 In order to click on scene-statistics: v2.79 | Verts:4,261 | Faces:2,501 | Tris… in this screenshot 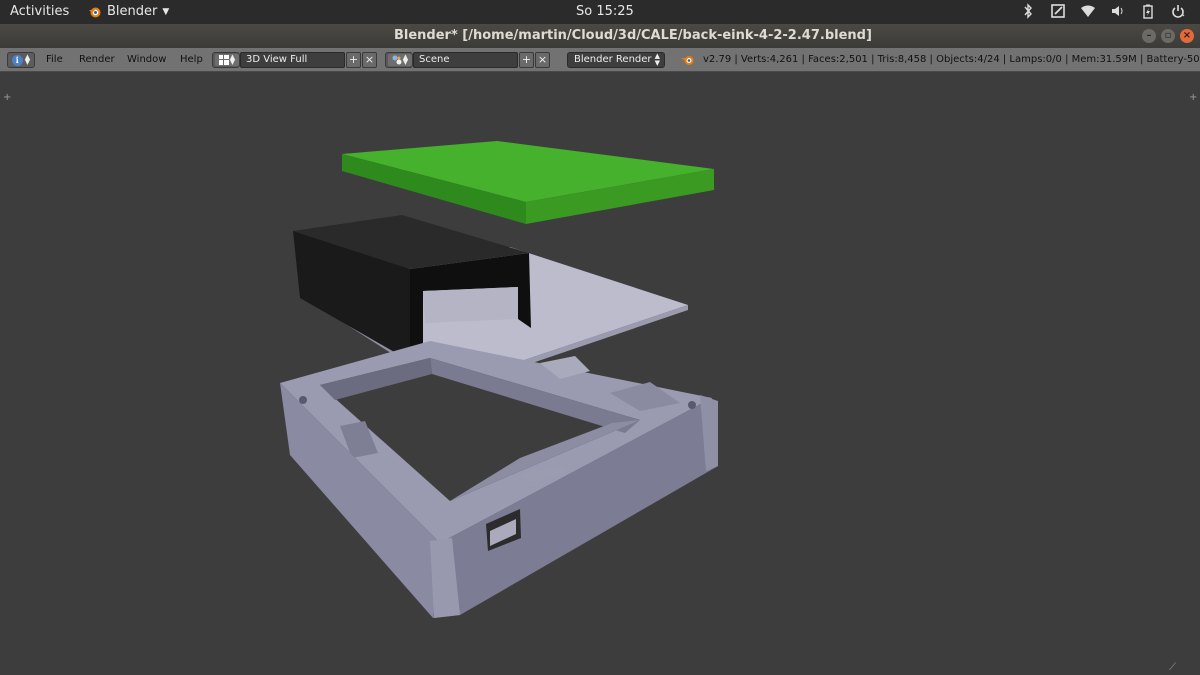, I will do `click(951, 59)`.